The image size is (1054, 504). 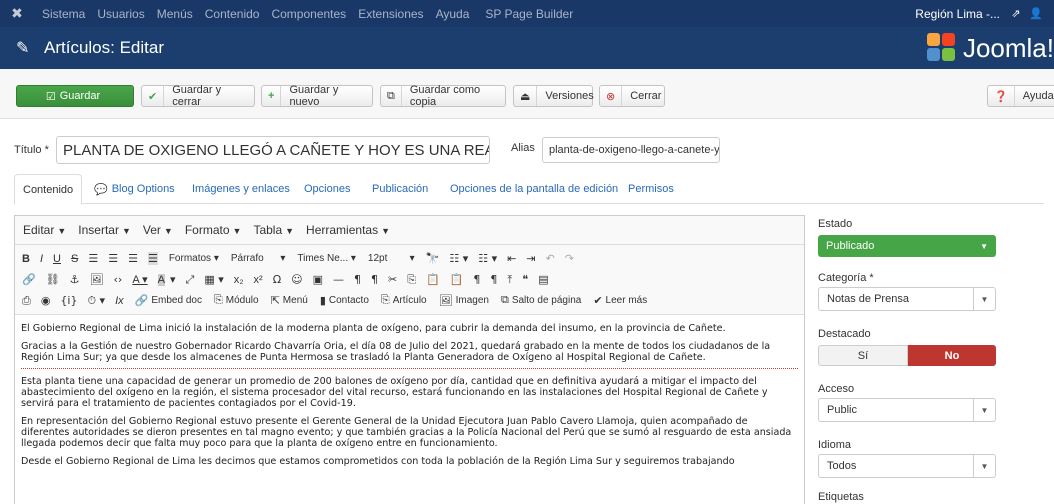 What do you see at coordinates (258, 280) in the screenshot?
I see `superscript-icon: x²` at bounding box center [258, 280].